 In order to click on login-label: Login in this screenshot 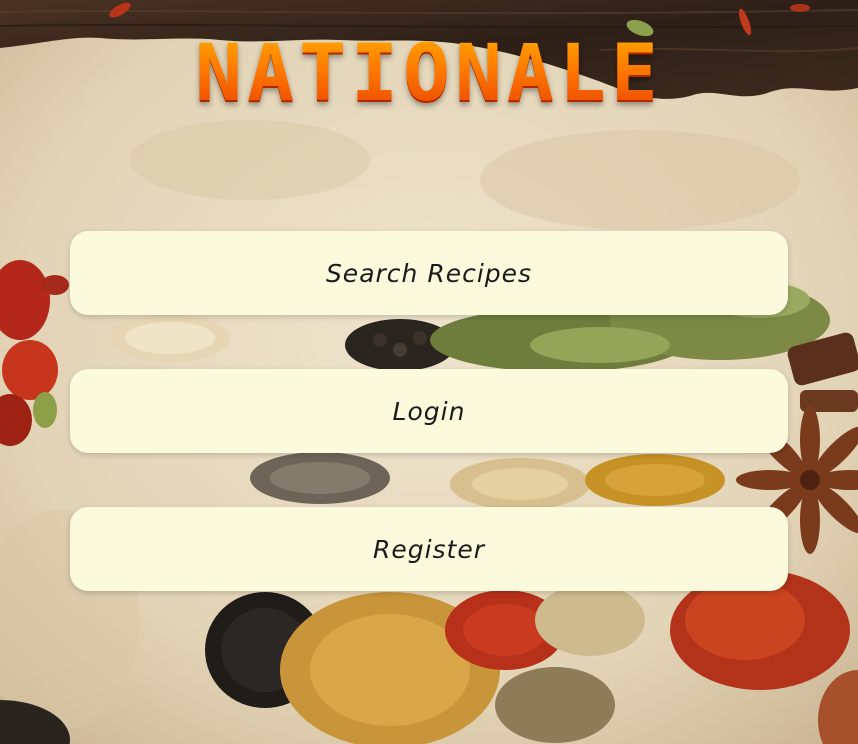, I will do `click(429, 411)`.